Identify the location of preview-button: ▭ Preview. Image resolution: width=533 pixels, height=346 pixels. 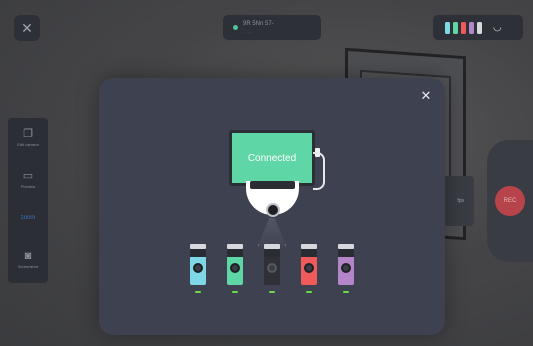
(28, 179).